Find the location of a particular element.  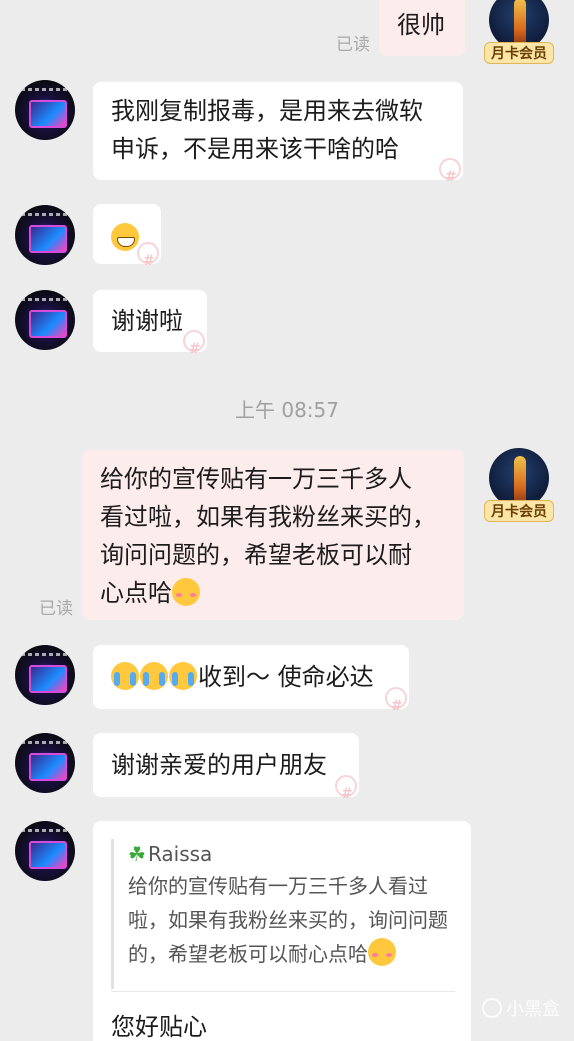

divider is located at coordinates (283, 991).